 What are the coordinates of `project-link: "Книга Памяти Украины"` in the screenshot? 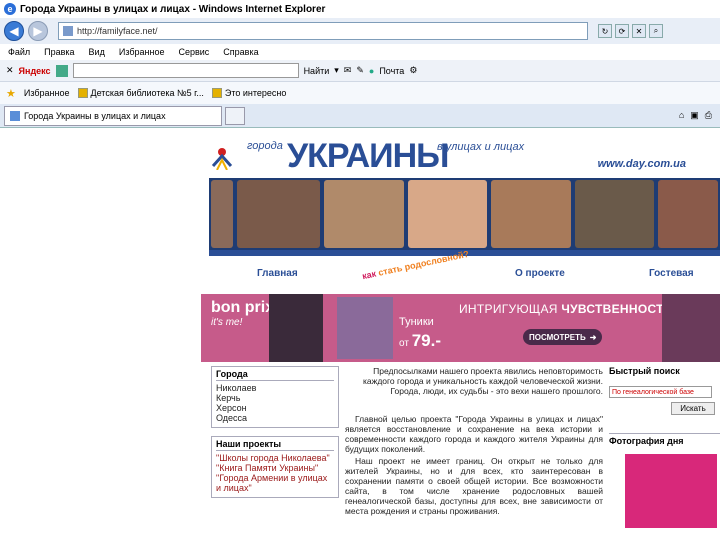 It's located at (275, 468).